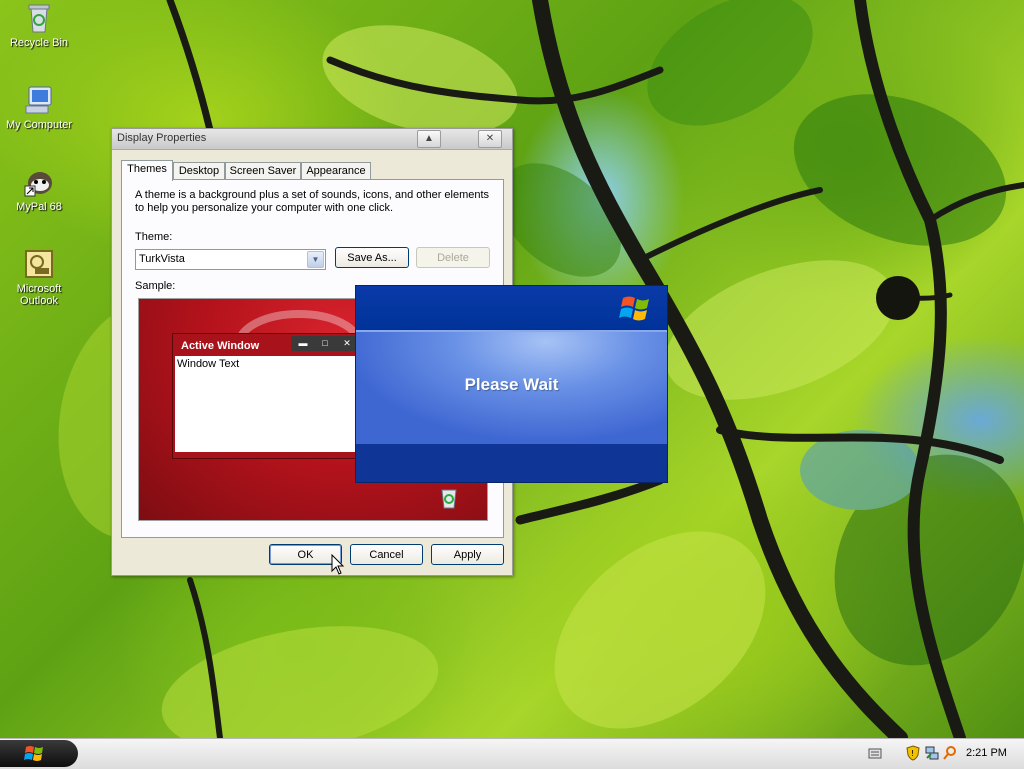 Image resolution: width=1024 pixels, height=769 pixels. Describe the element at coordinates (467, 554) in the screenshot. I see `apply-button: Apply` at that location.